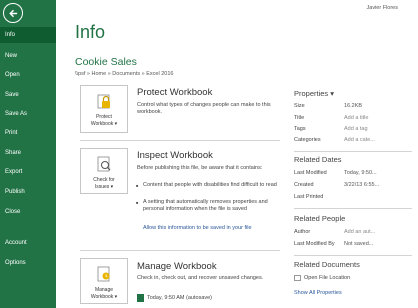 This screenshot has width=418, height=308. I want to click on prop-key: Size, so click(299, 106).